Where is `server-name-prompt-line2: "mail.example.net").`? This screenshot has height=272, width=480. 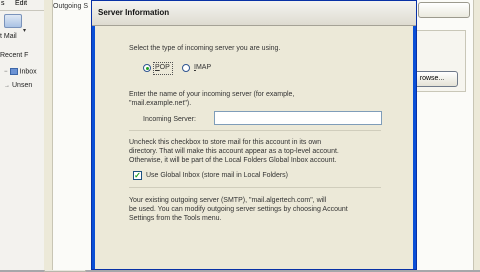 server-name-prompt-line2: "mail.example.net"). is located at coordinates (160, 103).